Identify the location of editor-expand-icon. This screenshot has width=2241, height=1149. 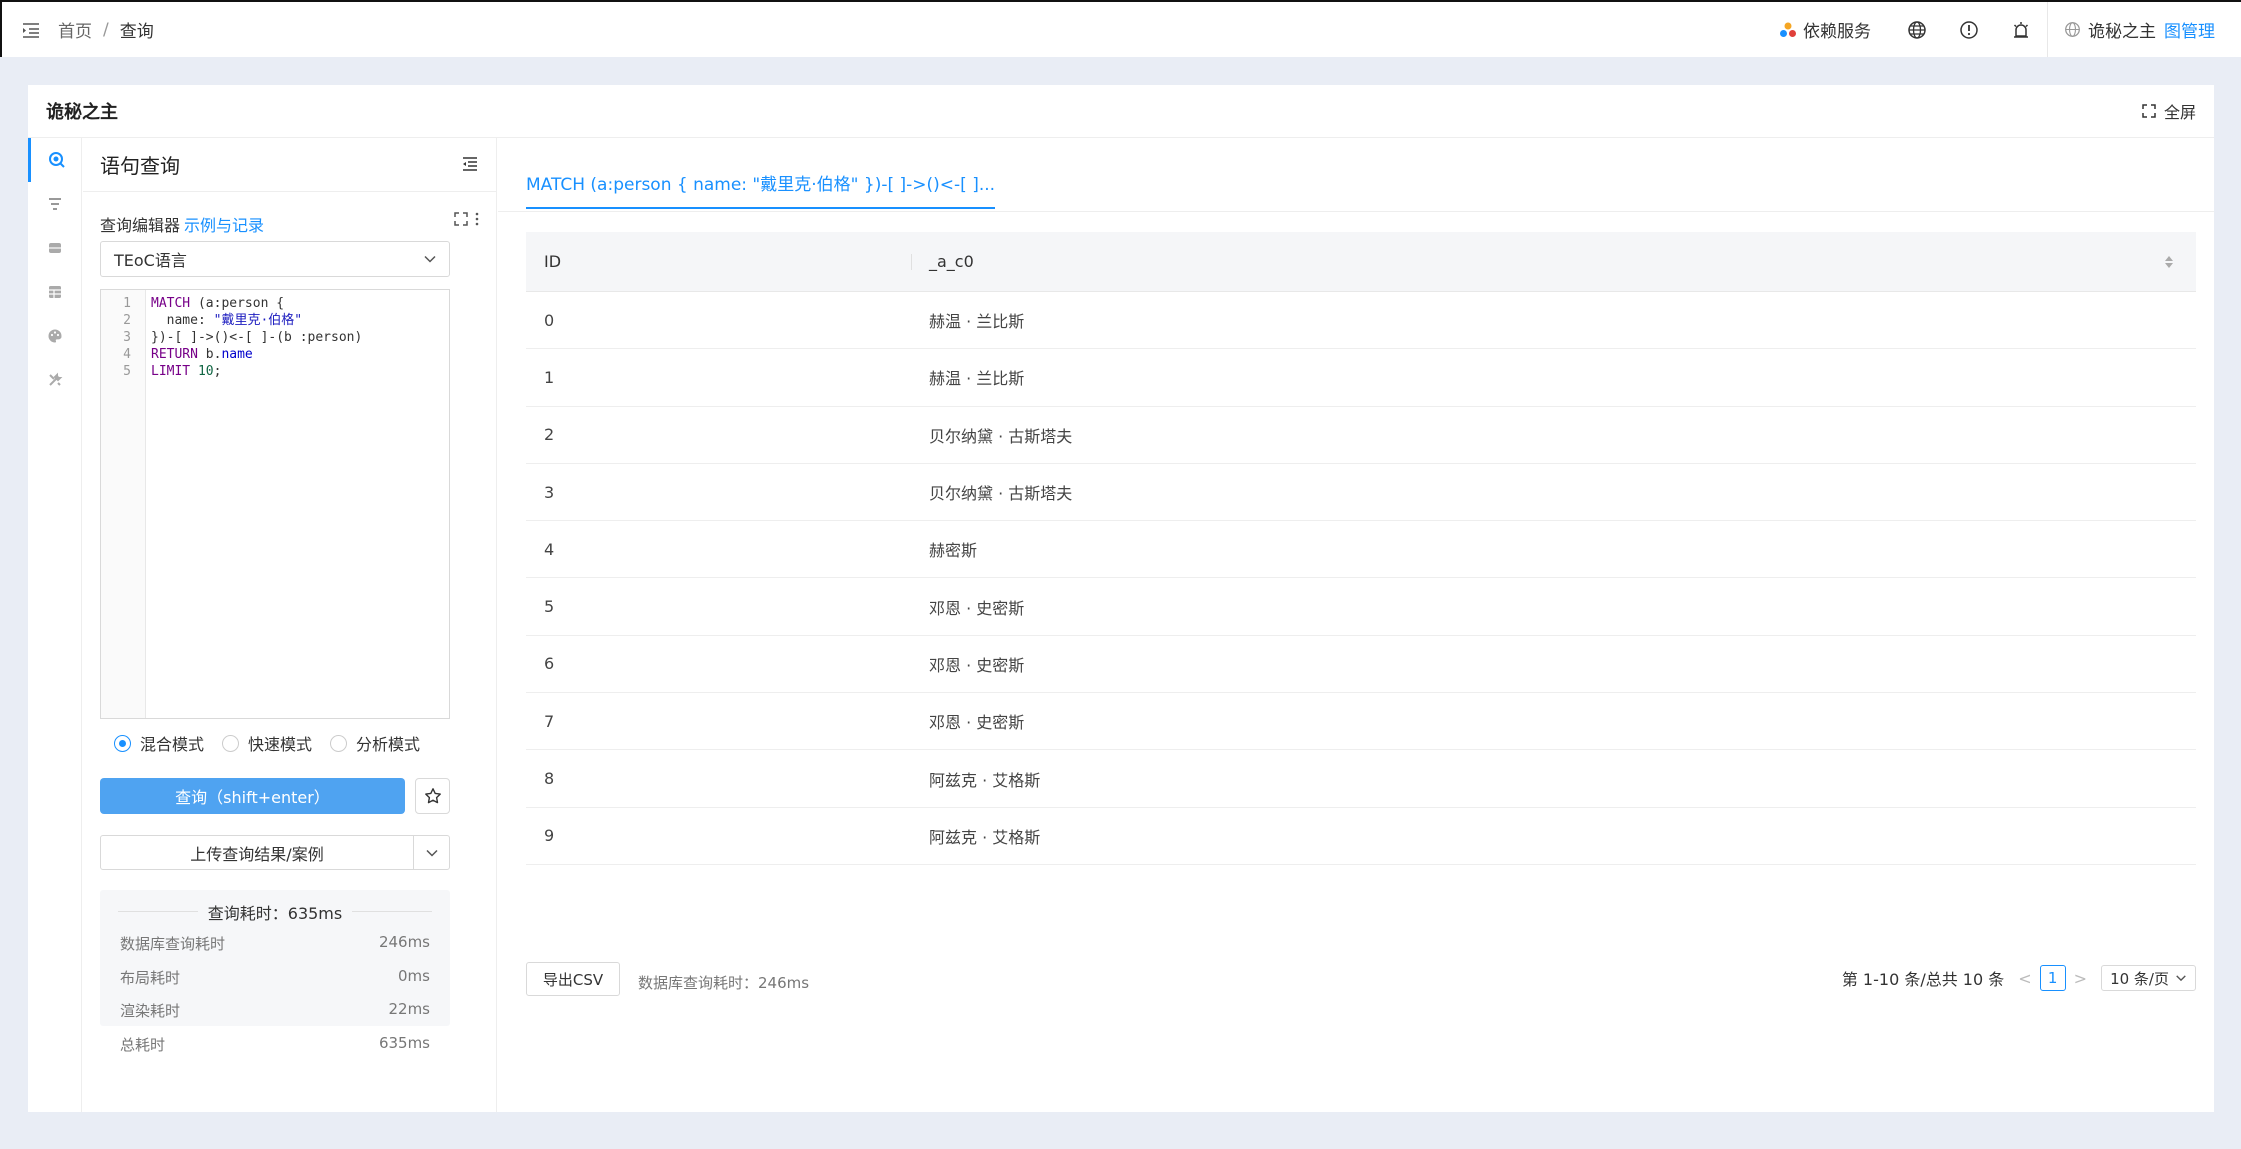
(461, 219).